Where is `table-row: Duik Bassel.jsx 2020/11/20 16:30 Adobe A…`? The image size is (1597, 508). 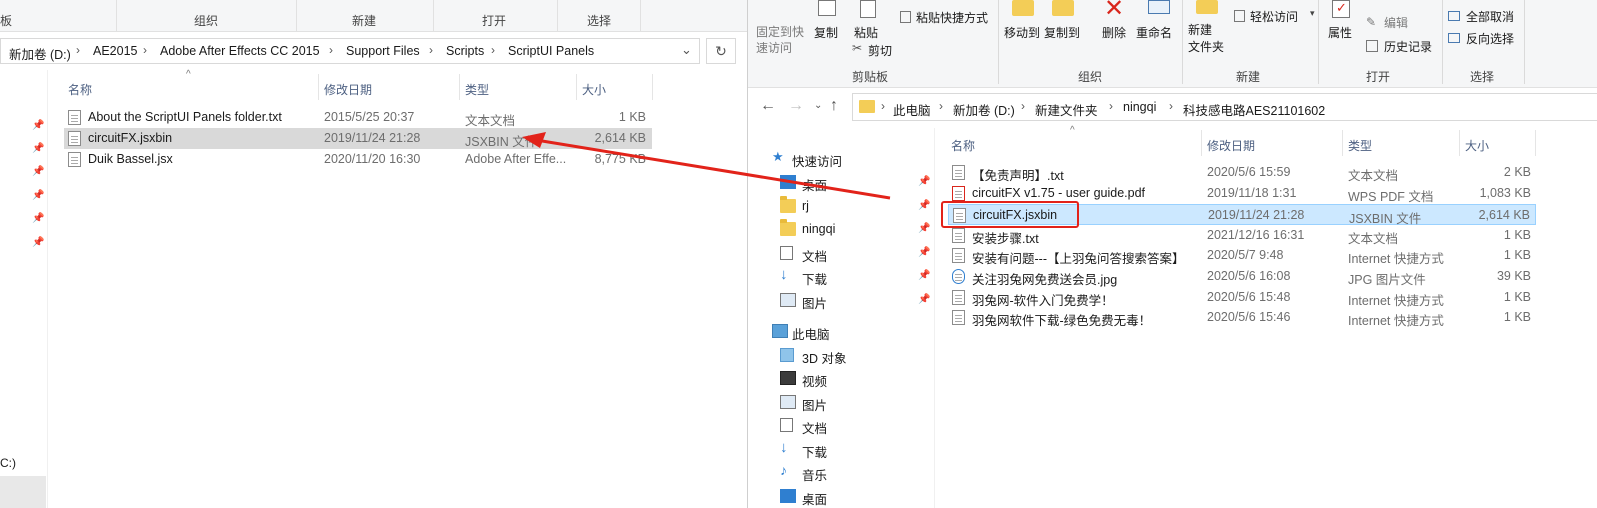 table-row: Duik Bassel.jsx 2020/11/20 16:30 Adobe A… is located at coordinates (358, 159).